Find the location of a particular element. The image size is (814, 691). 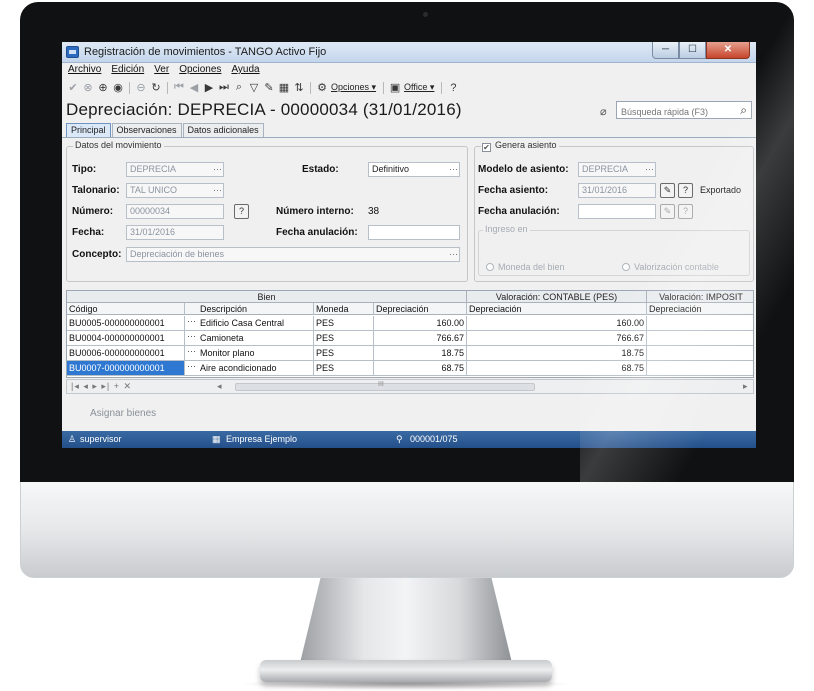

estado-field: Definitivo ··· is located at coordinates (414, 169).